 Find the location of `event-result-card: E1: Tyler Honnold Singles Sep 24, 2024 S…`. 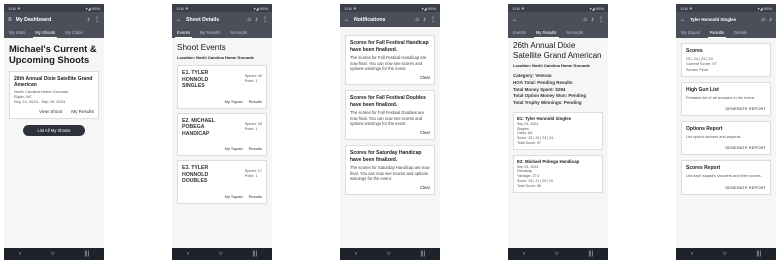

event-result-card: E1: Tyler Honnold Singles Sep 24, 2024 S… is located at coordinates (558, 130).